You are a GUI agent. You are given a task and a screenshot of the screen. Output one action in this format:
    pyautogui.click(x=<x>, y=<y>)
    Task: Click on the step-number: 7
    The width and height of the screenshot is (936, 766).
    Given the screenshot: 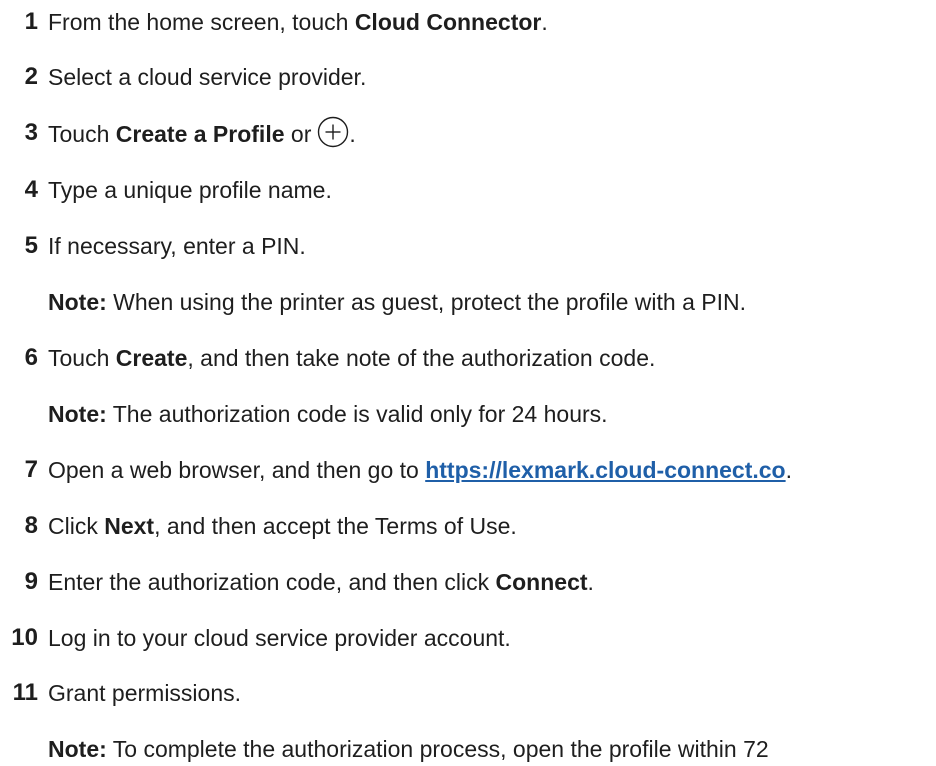 What is the action you would take?
    pyautogui.click(x=31, y=469)
    